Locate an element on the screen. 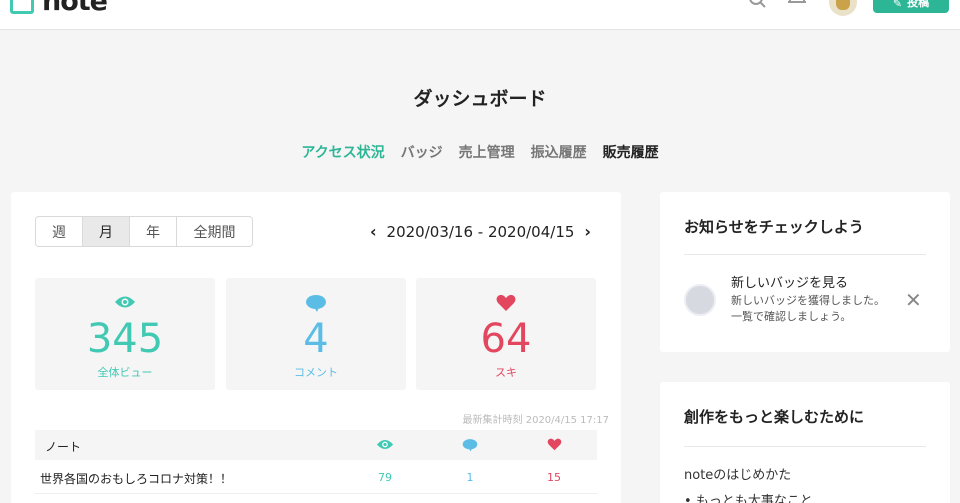 The height and width of the screenshot is (503, 960). comments-label: コメント is located at coordinates (316, 372).